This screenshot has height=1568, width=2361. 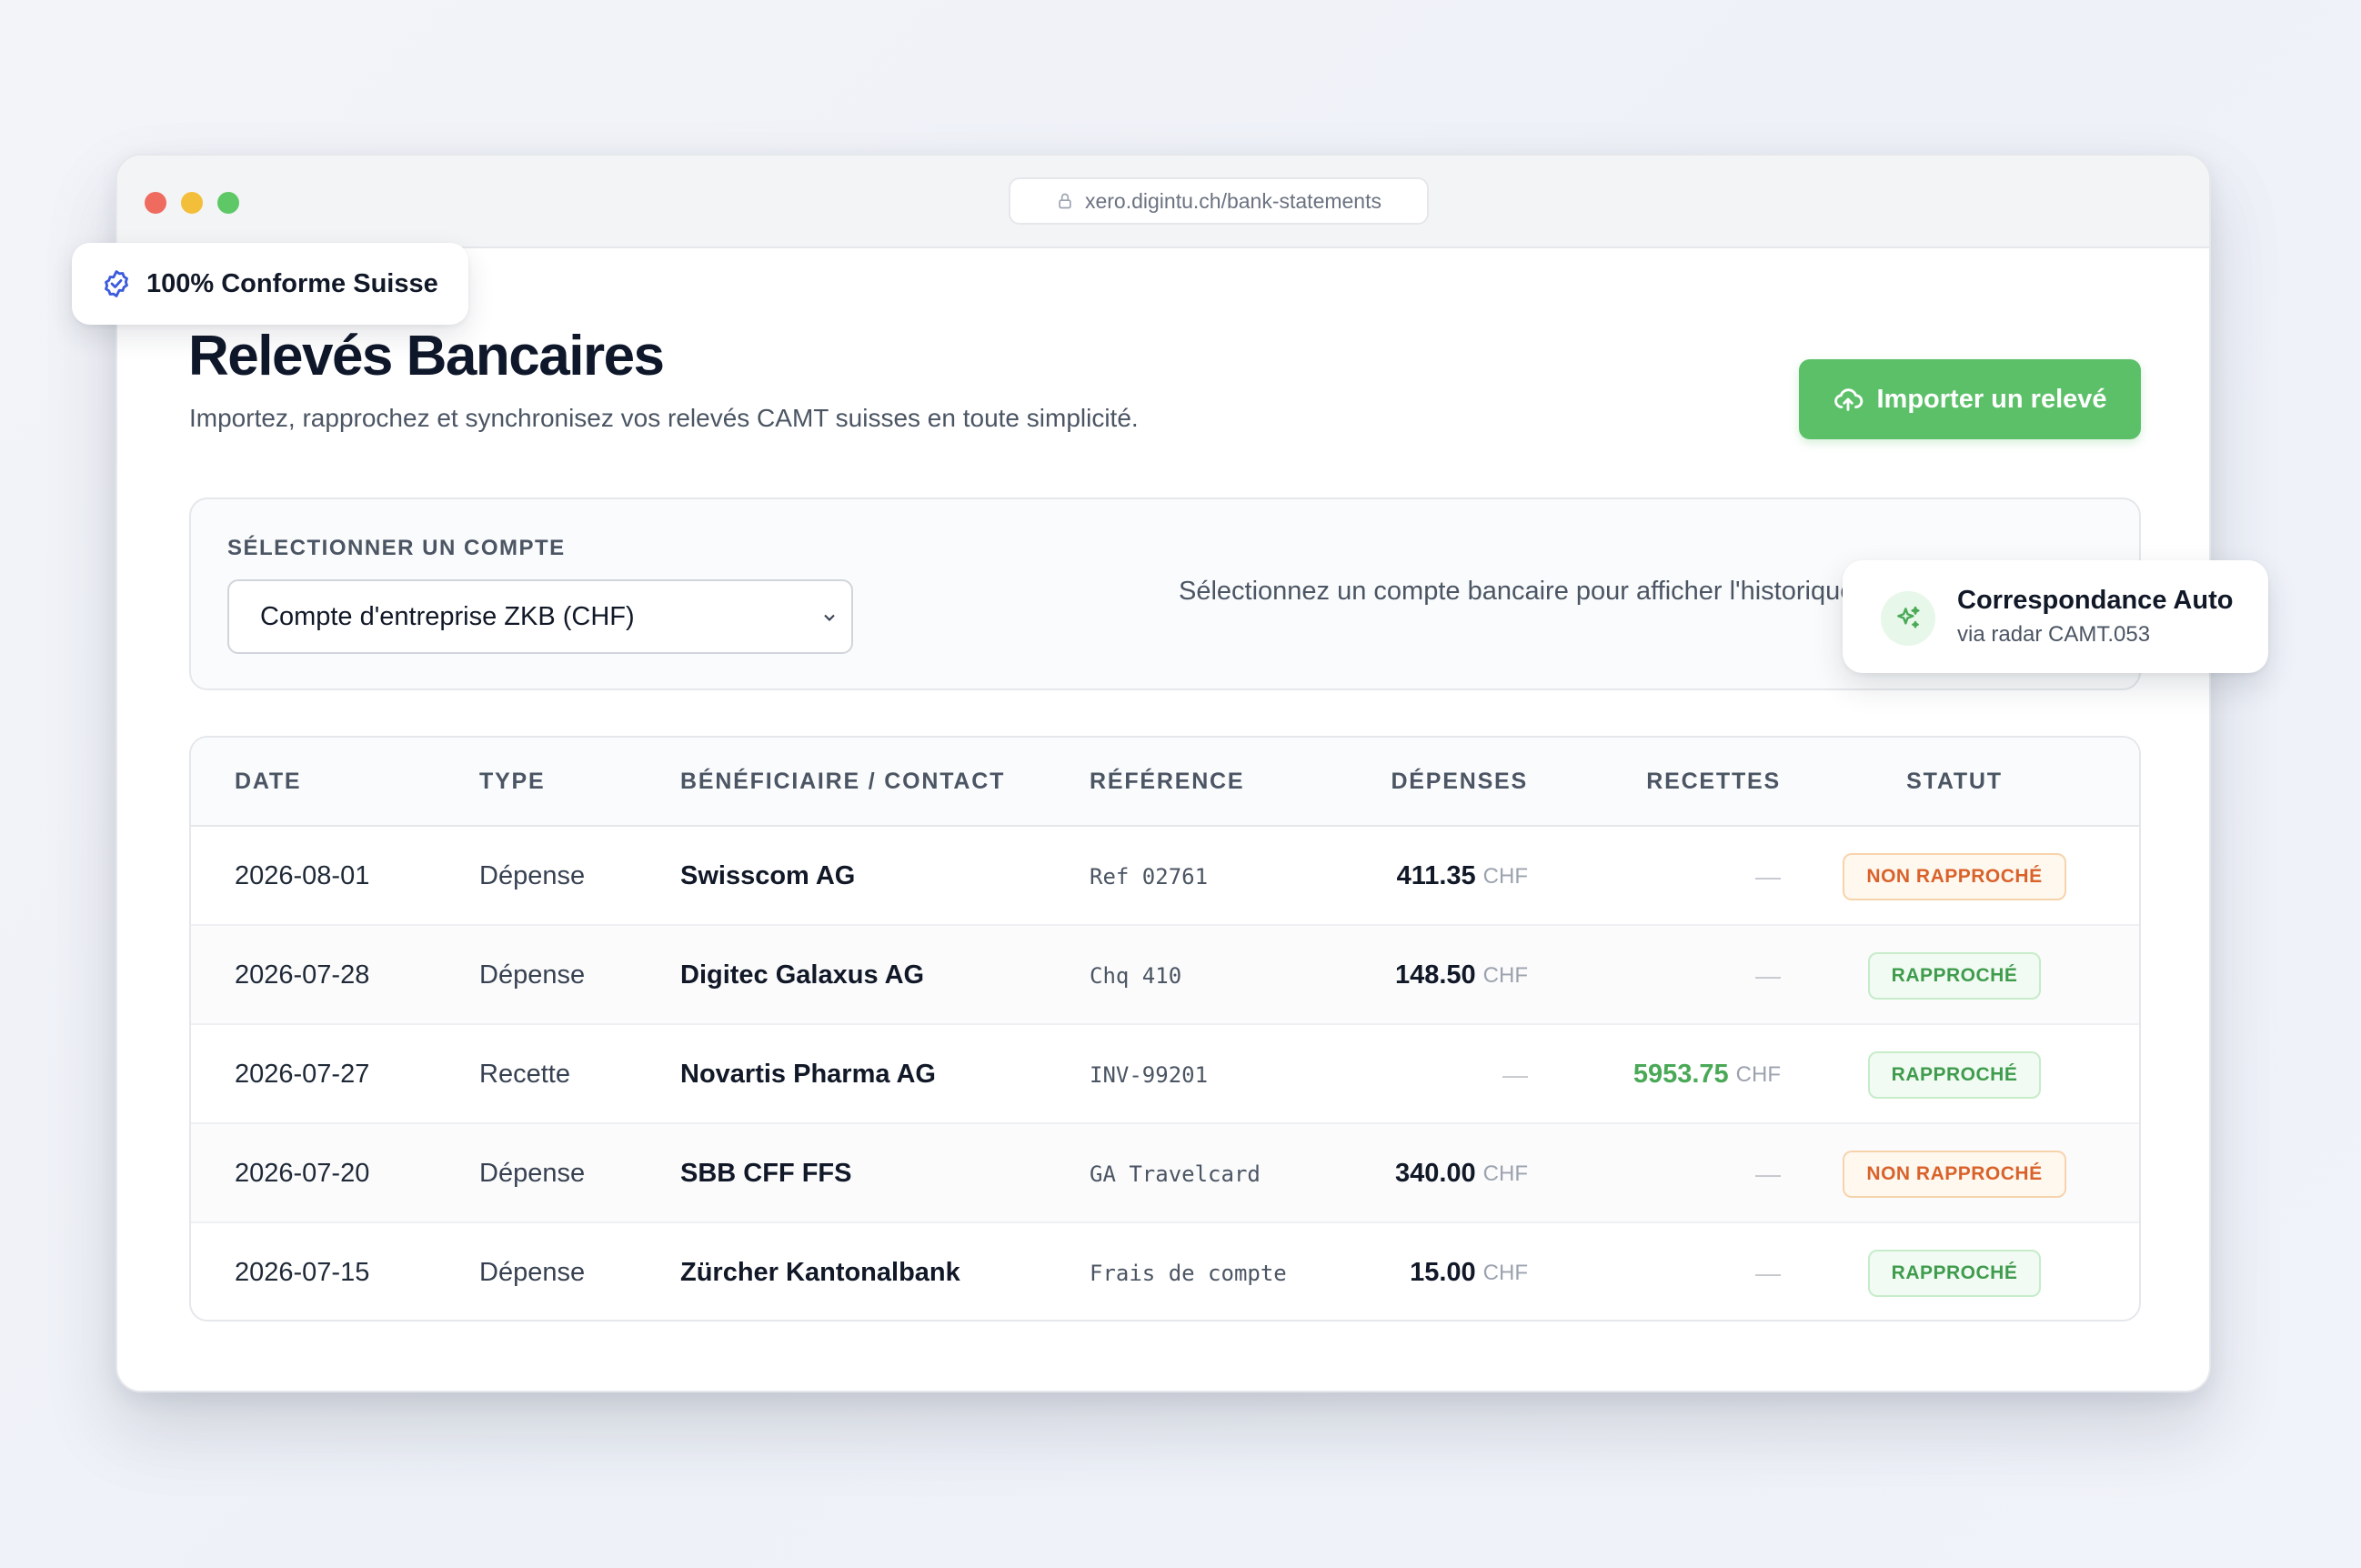 I want to click on row-expense-value: 340.00, so click(x=1435, y=1173).